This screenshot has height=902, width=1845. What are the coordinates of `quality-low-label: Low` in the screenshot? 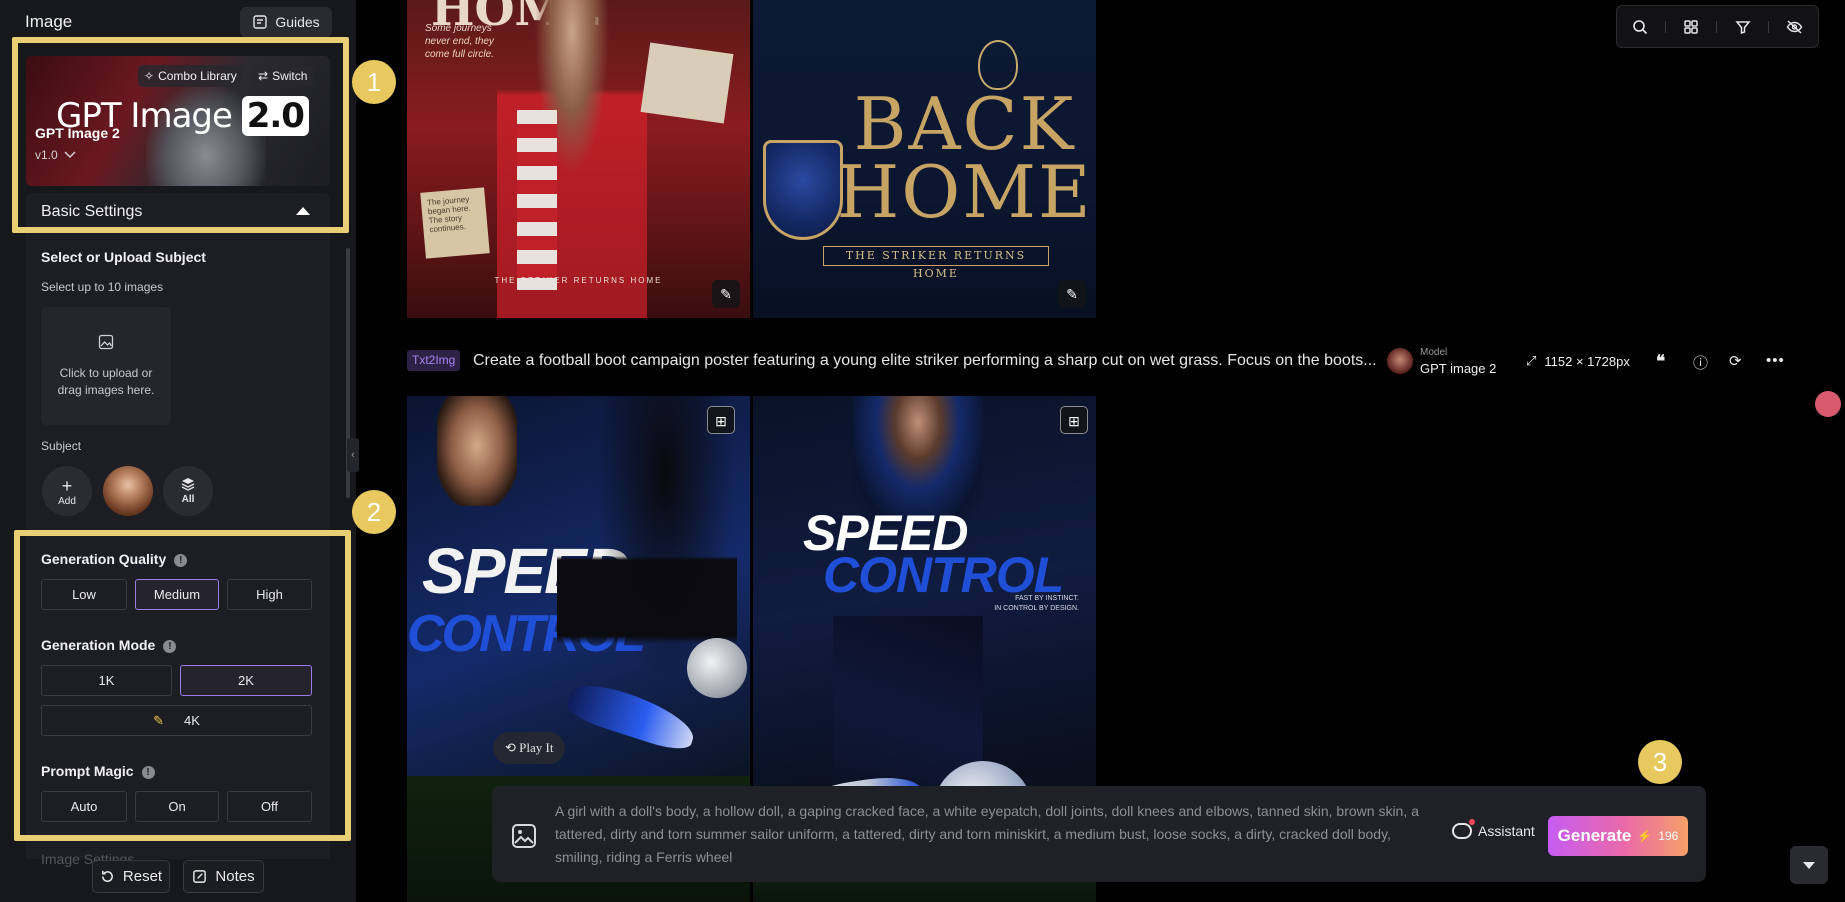 It's located at (84, 594).